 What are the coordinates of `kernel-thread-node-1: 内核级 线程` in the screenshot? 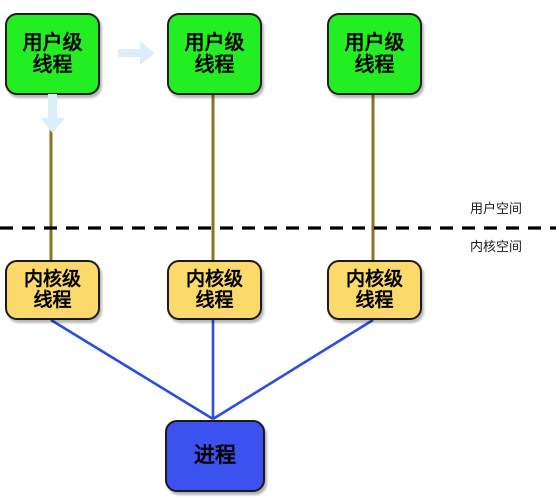 It's located at (52, 290).